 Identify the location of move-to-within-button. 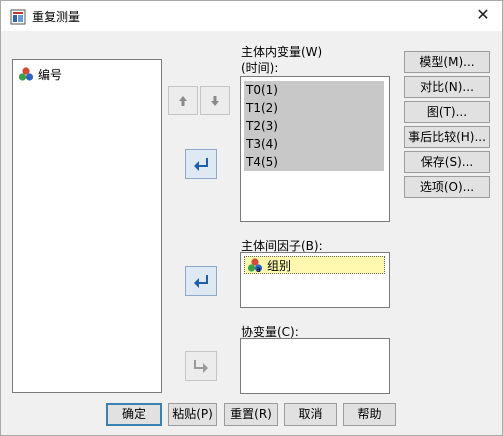
(201, 164).